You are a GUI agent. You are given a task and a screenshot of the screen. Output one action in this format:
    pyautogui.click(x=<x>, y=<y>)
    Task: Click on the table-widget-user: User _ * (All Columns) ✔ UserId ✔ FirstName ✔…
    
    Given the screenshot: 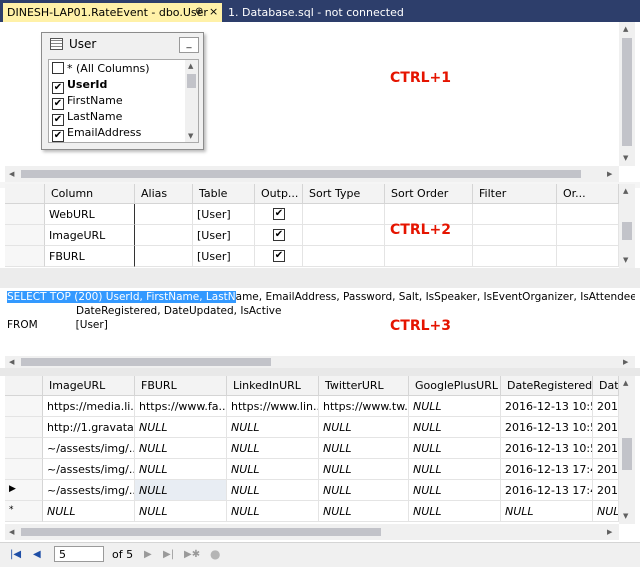 What is the action you would take?
    pyautogui.click(x=122, y=91)
    